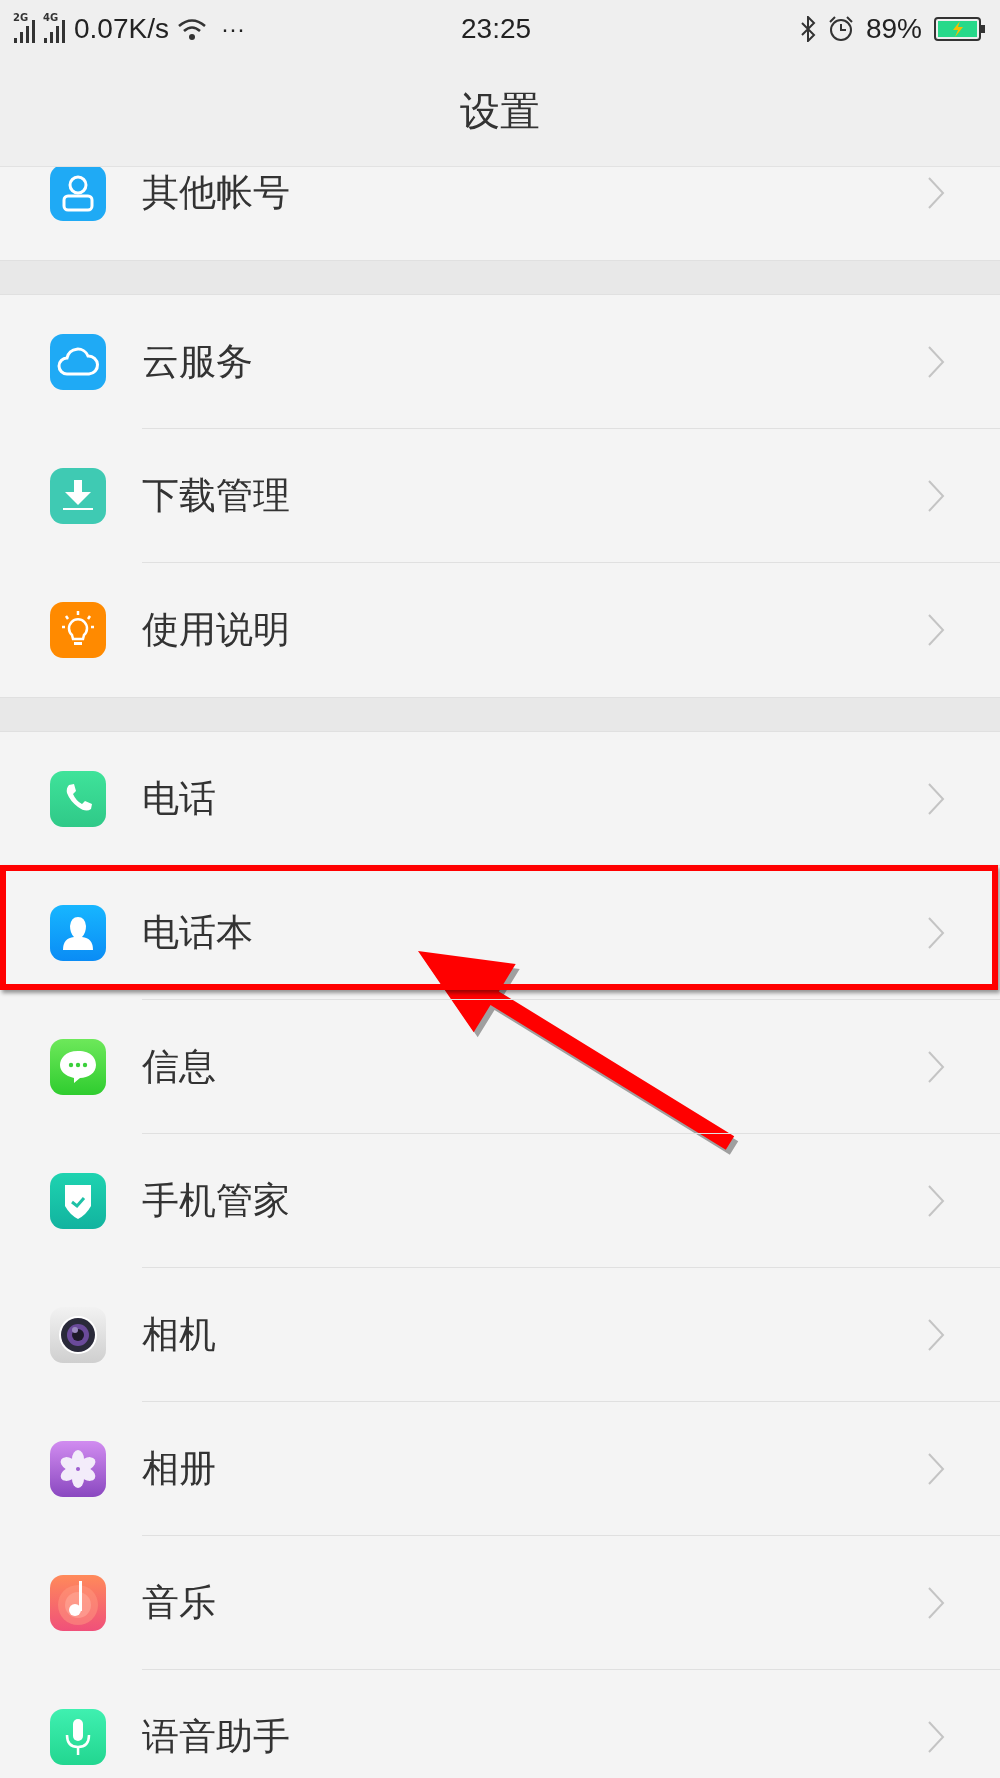  I want to click on network-speed: 0.07K/s, so click(121, 28).